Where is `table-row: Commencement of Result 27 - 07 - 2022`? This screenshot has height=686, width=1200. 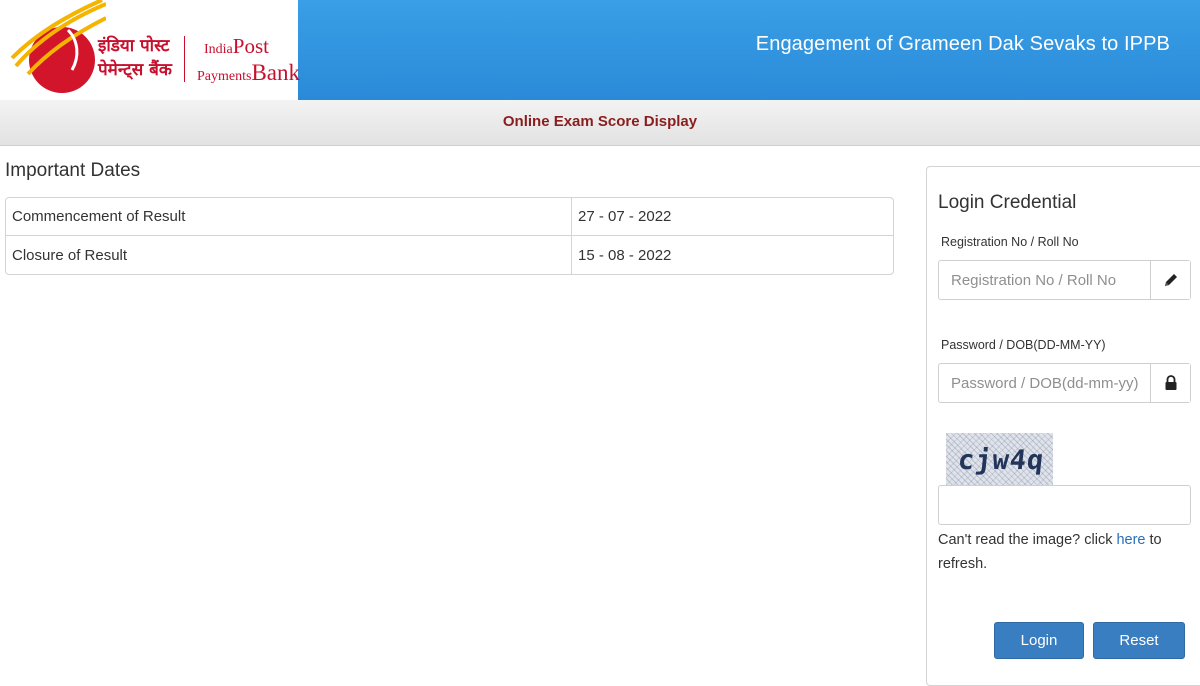
table-row: Commencement of Result 27 - 07 - 2022 is located at coordinates (449, 217).